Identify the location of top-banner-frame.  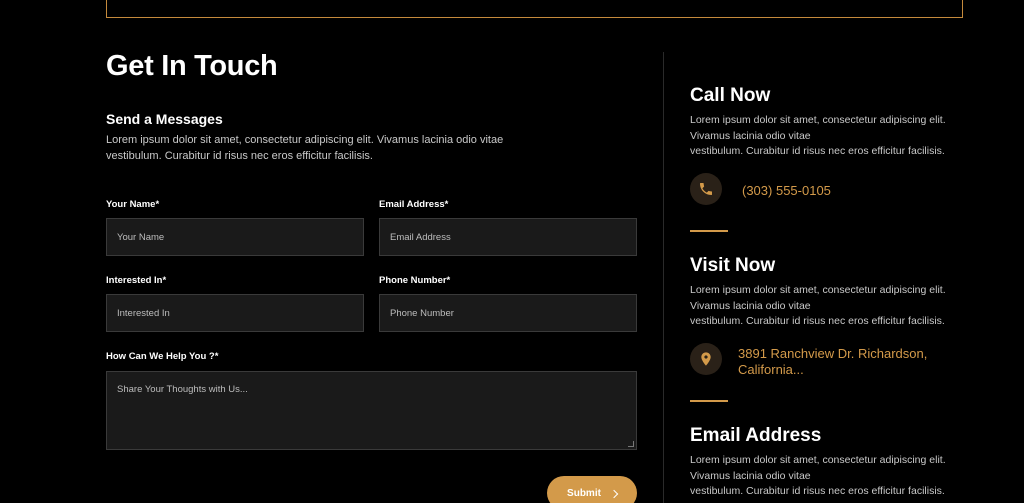
(534, 9).